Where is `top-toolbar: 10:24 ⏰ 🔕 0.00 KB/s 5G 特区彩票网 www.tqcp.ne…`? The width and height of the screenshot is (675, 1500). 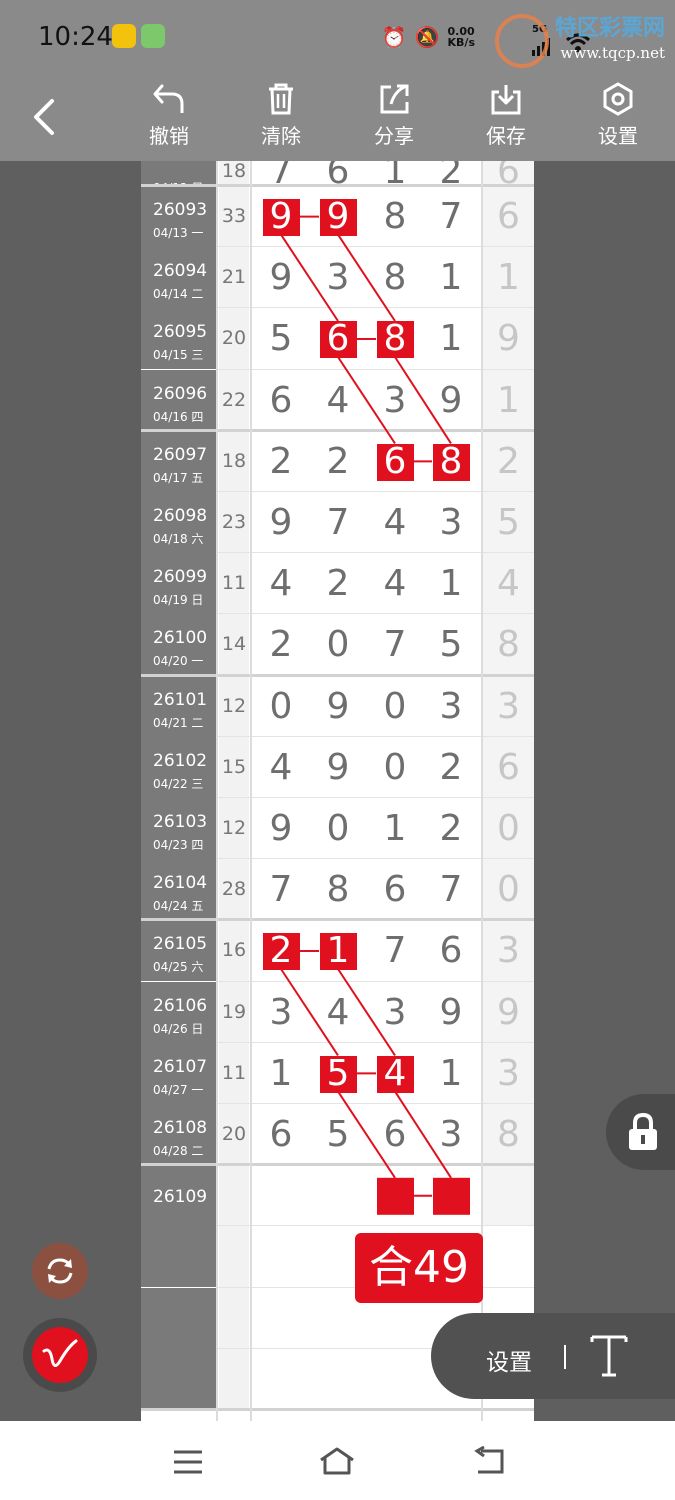
top-toolbar: 10:24 ⏰ 🔕 0.00 KB/s 5G 特区彩票网 www.tqcp.ne… is located at coordinates (337, 80).